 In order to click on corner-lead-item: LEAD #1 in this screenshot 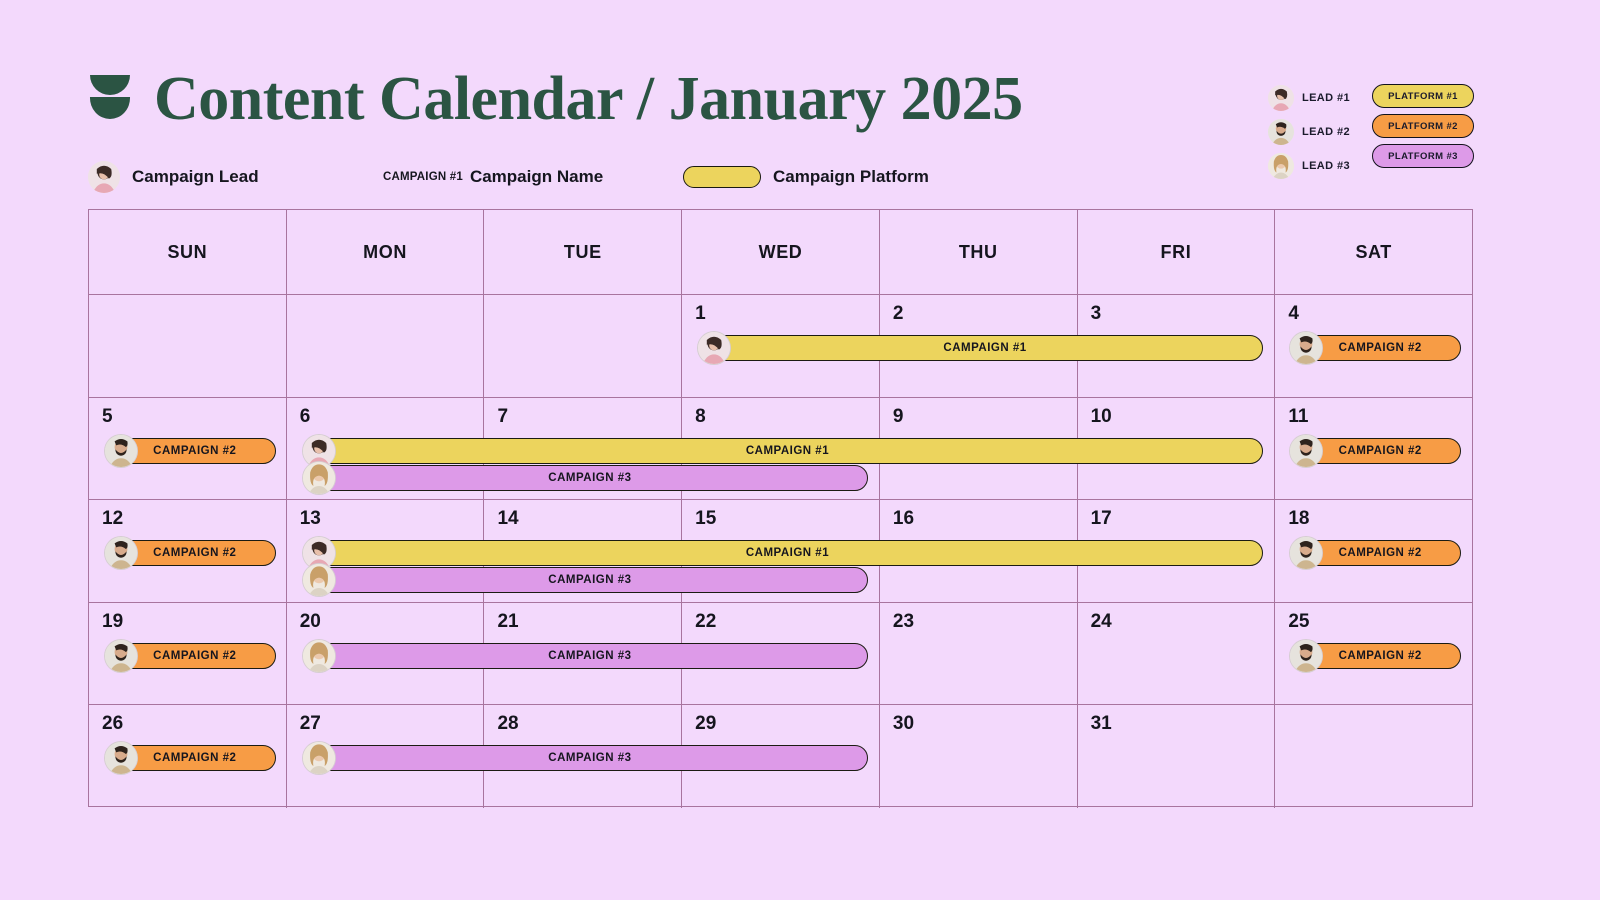, I will do `click(1308, 98)`.